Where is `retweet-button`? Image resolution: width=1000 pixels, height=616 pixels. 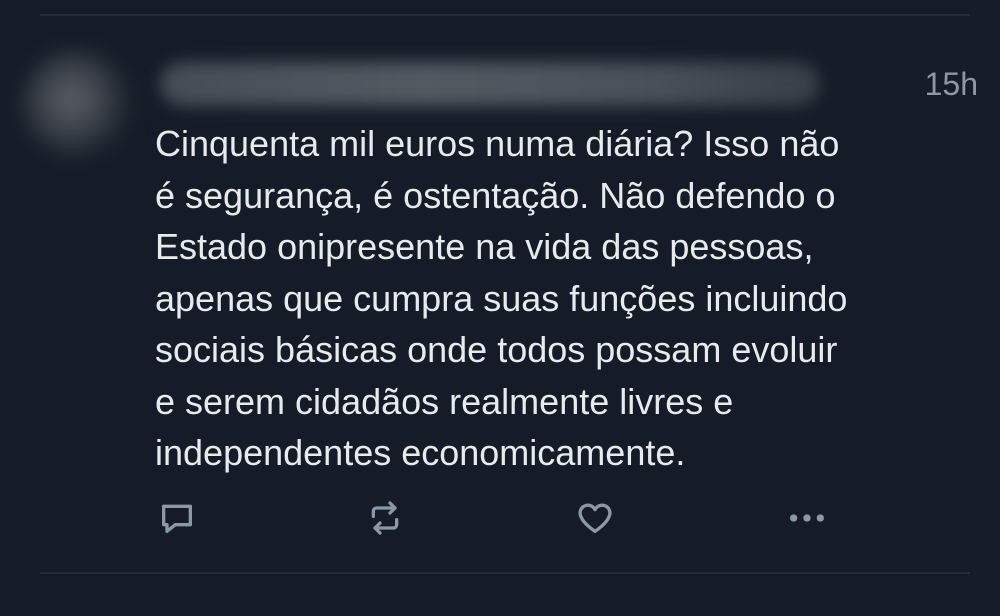
retweet-button is located at coordinates (385, 518).